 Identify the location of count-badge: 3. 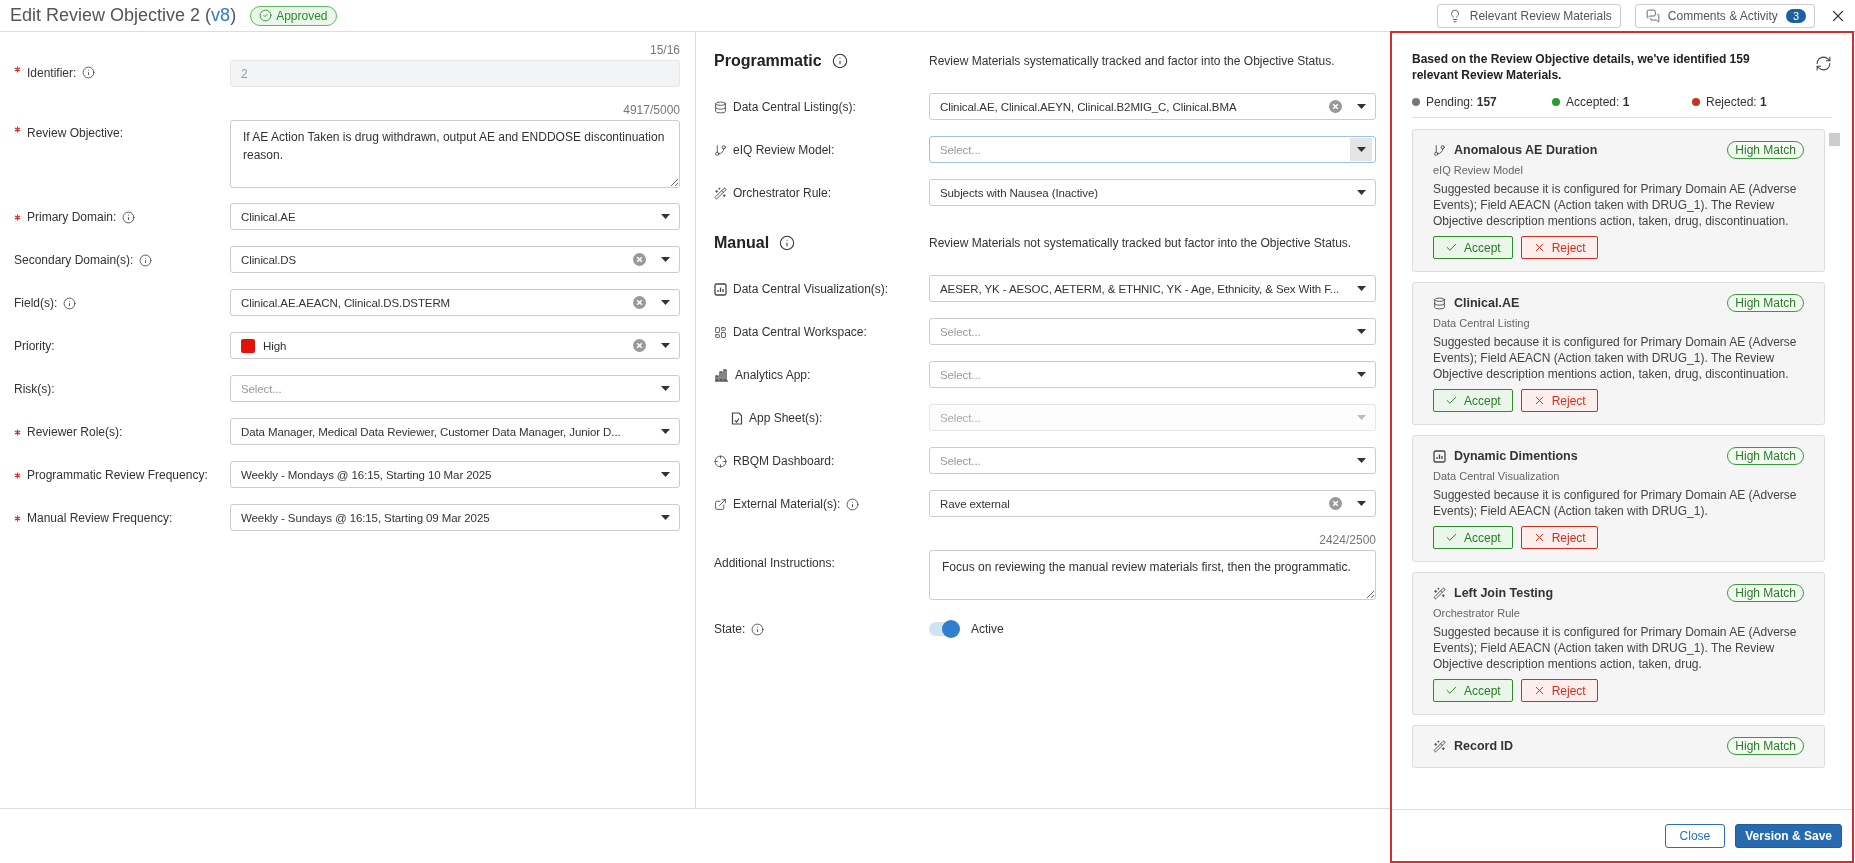
(1795, 15).